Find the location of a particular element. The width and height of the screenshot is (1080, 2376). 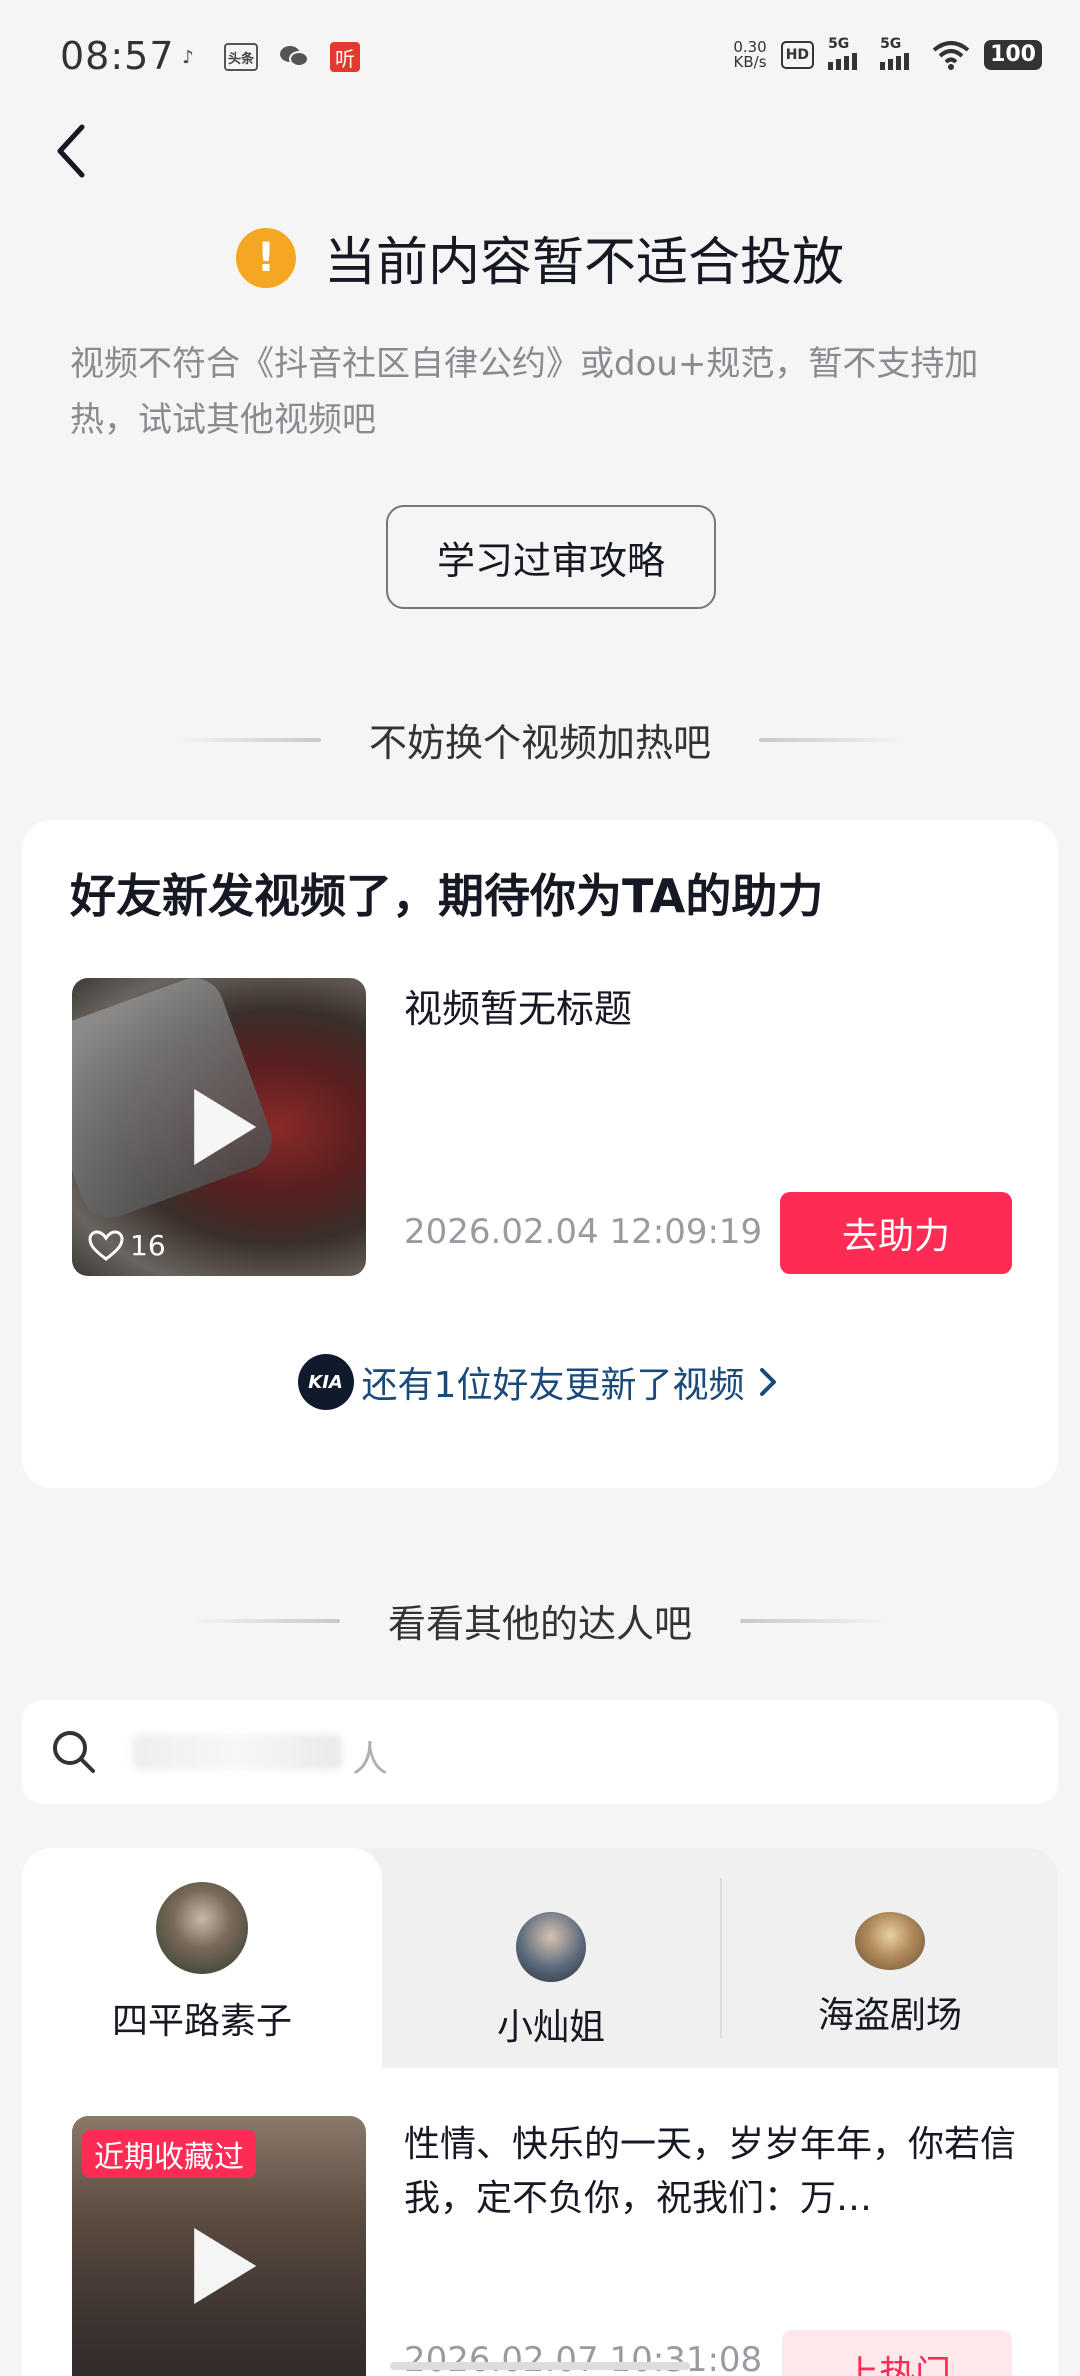

creator-tabs: 四平路素子 小灿姐 海盗剧场 is located at coordinates (540, 1958).